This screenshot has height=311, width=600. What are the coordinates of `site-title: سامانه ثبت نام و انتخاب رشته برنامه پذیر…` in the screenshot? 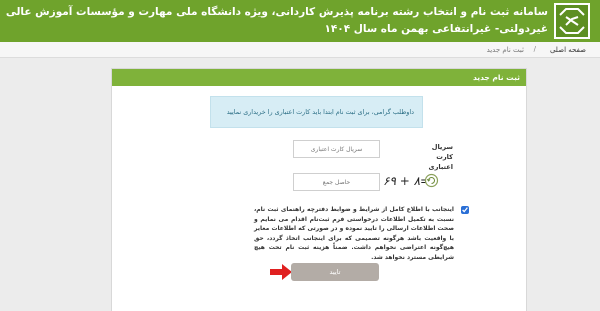 It's located at (276, 20).